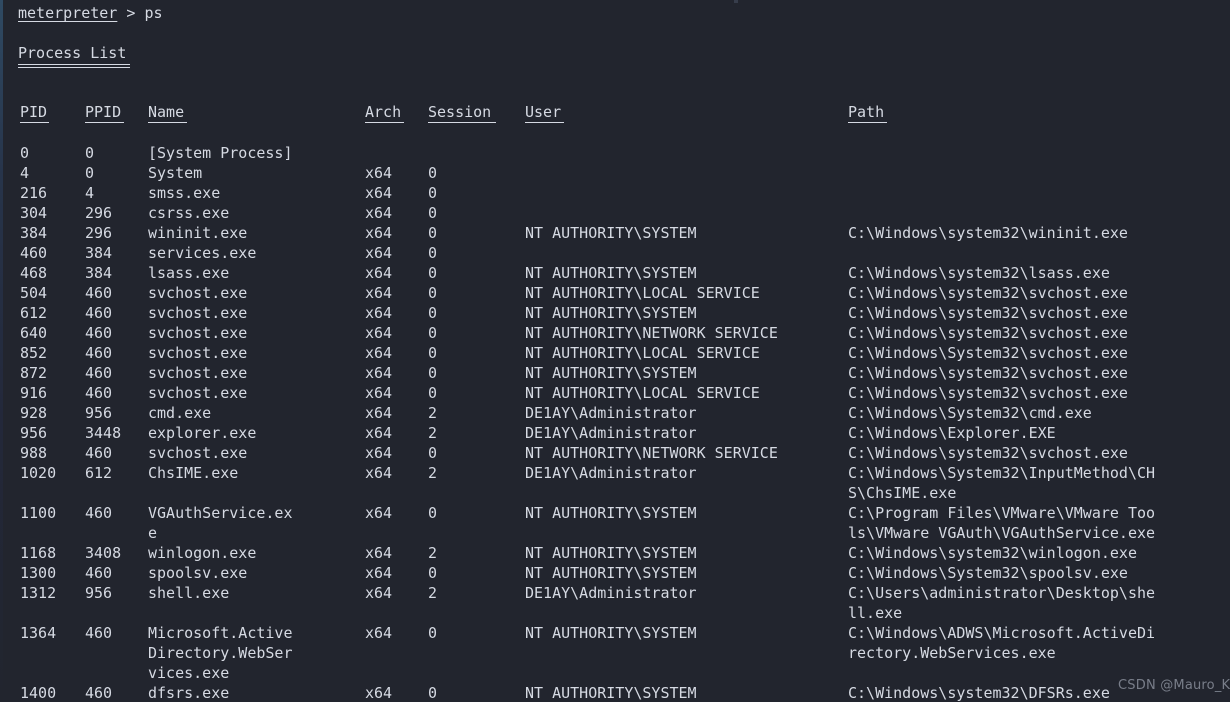 This screenshot has height=702, width=1230. I want to click on cell-path: C:\Windows\System32\cmd.exe, so click(970, 413).